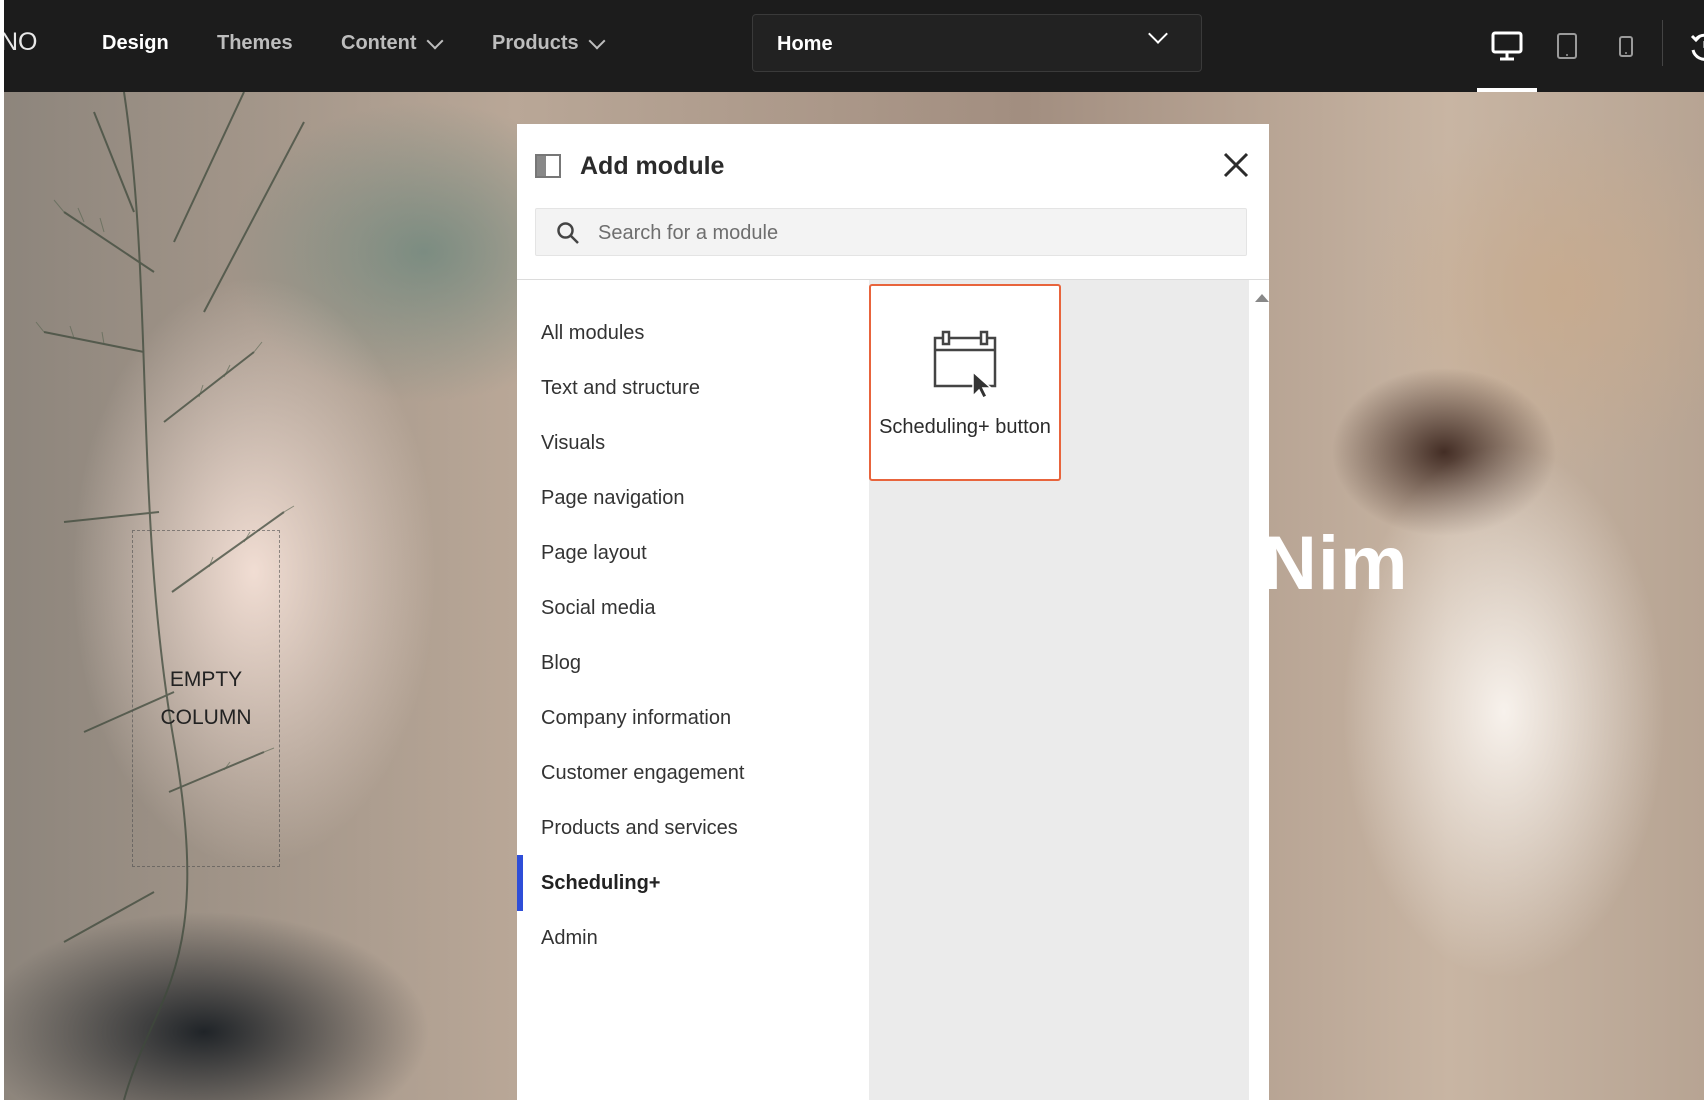  I want to click on module-card-label: Scheduling+ button, so click(965, 427).